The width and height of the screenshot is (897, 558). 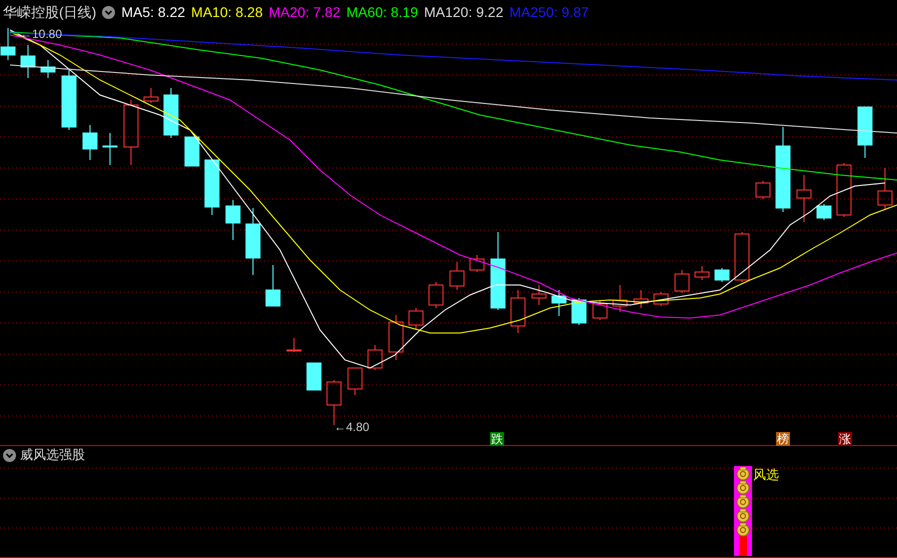 I want to click on indicator-panel-title: 威风选强股, so click(x=52, y=455).